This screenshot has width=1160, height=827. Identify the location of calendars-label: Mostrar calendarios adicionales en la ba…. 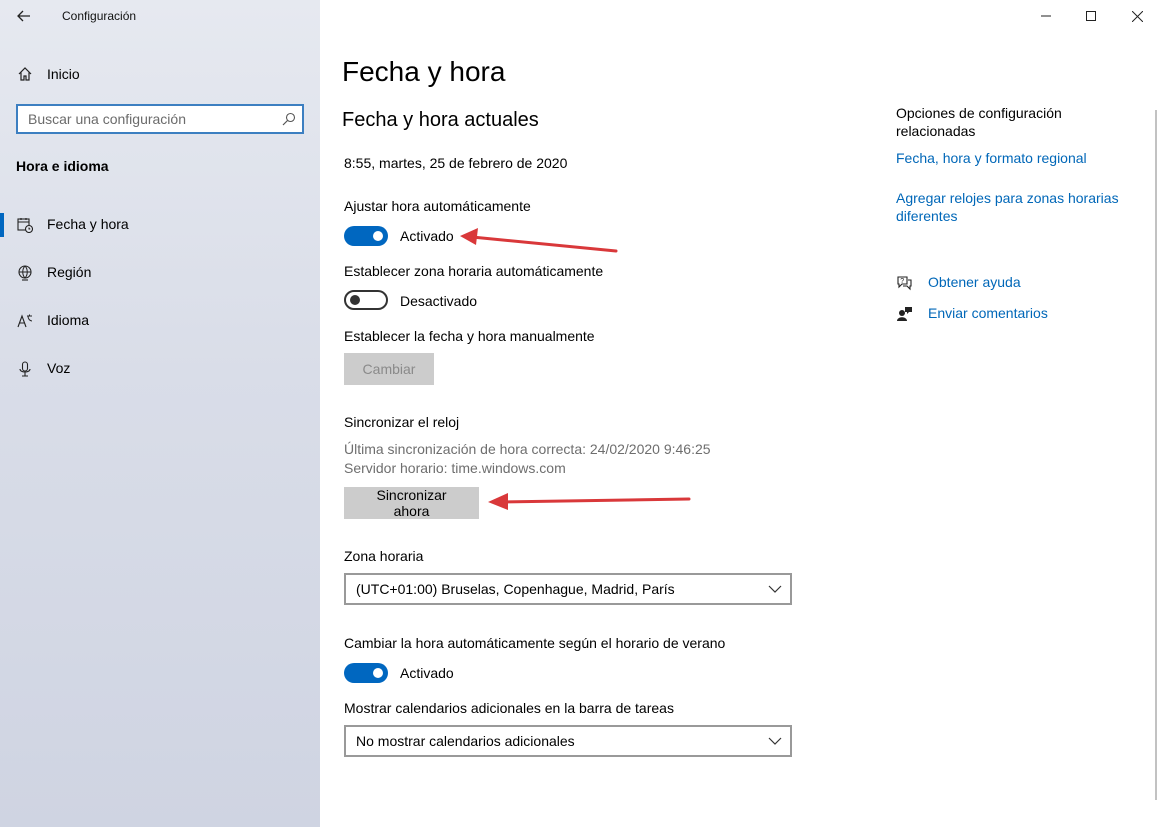
(509, 708).